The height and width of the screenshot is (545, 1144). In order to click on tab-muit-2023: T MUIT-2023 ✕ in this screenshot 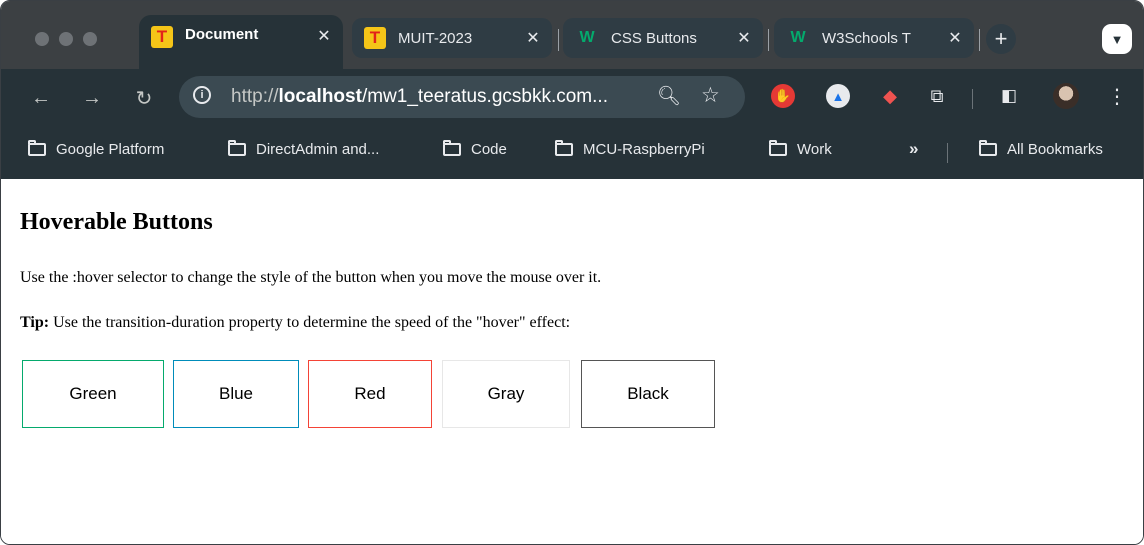, I will do `click(452, 38)`.